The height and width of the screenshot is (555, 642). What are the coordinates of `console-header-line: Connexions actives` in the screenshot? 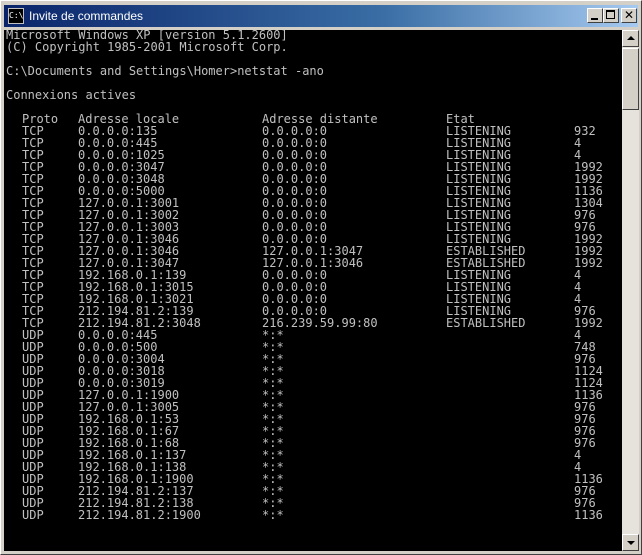 It's located at (71, 95).